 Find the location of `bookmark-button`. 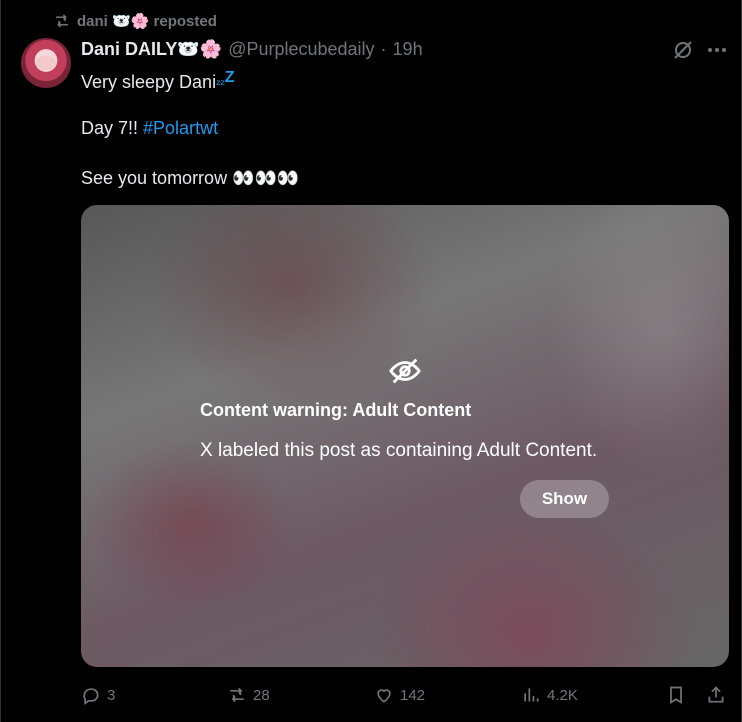

bookmark-button is located at coordinates (676, 695).